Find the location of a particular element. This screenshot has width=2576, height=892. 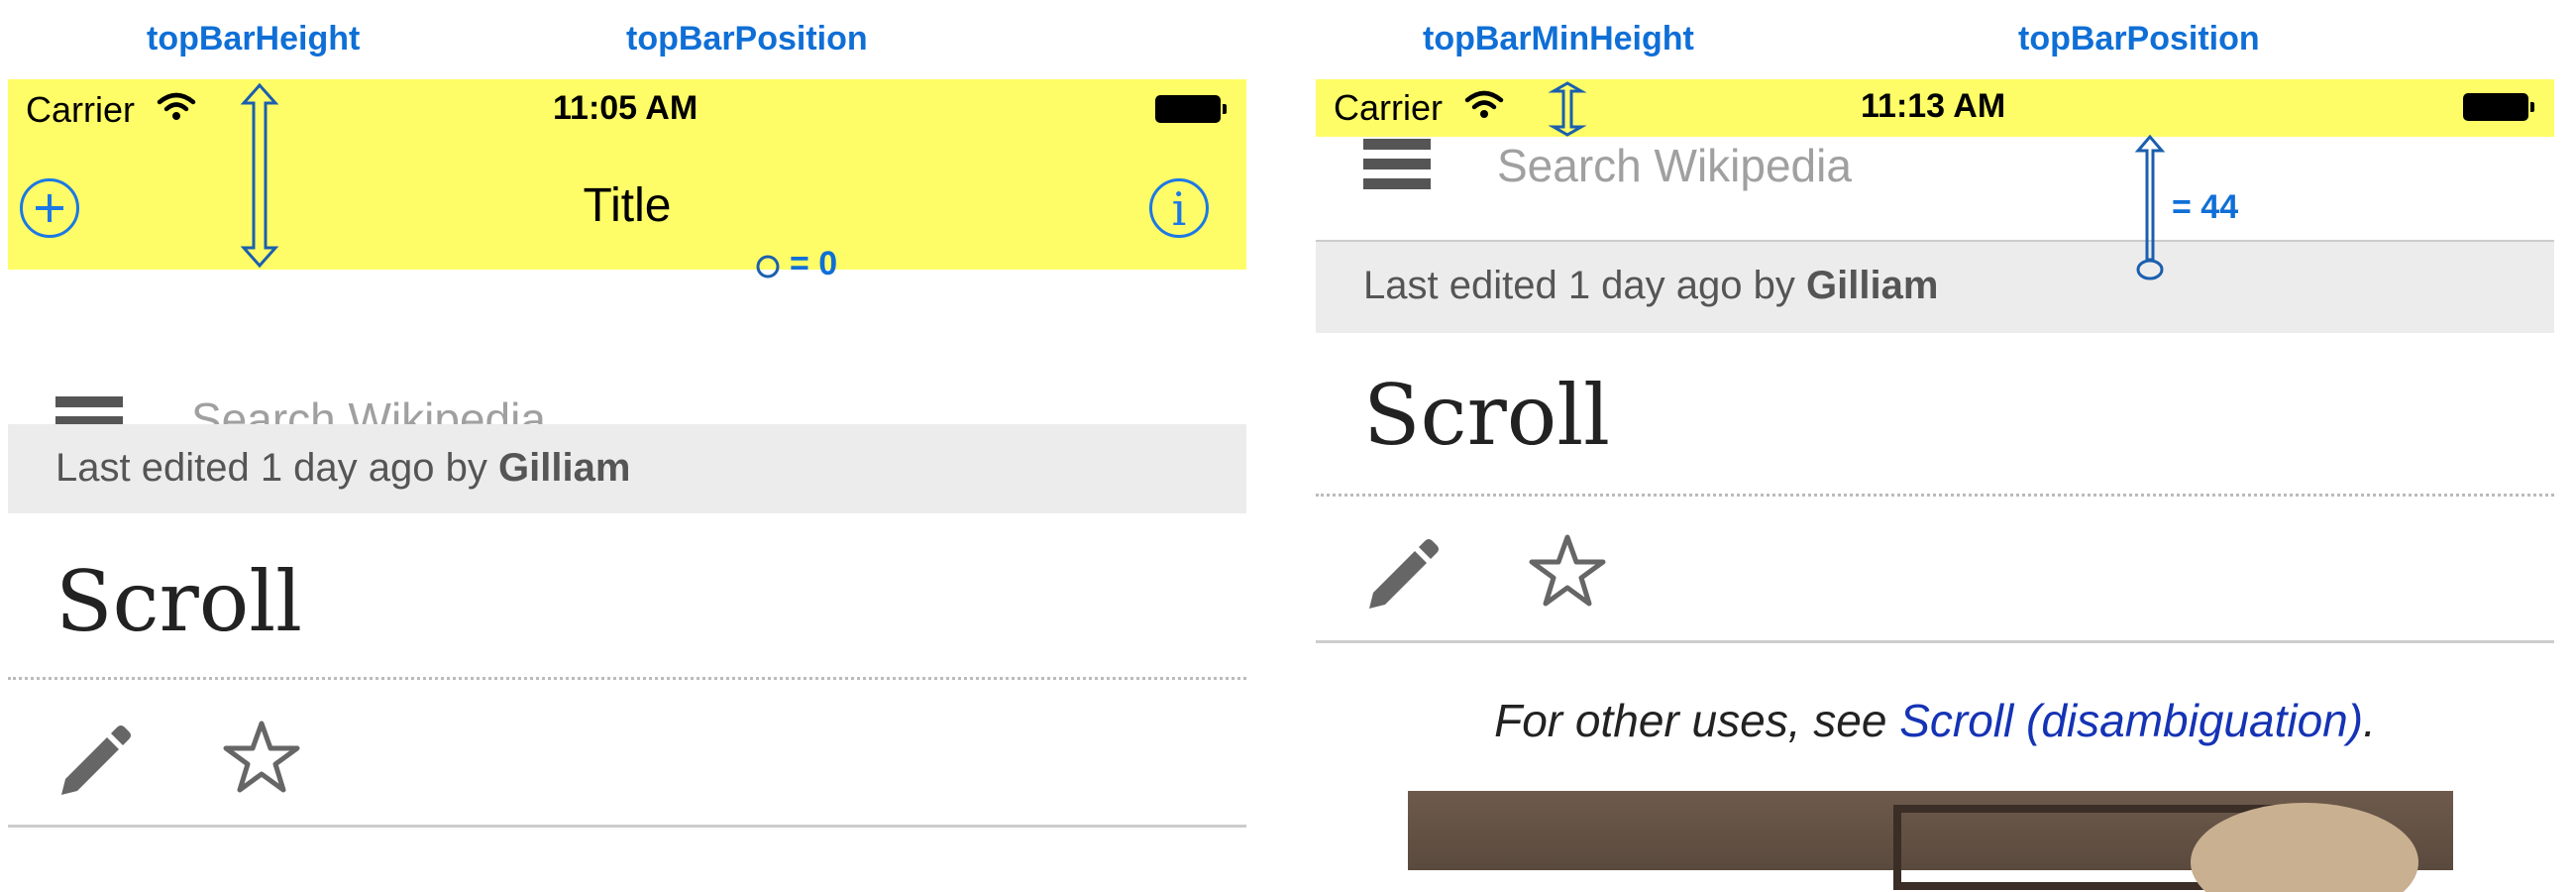

position-value: = 0 is located at coordinates (814, 264).